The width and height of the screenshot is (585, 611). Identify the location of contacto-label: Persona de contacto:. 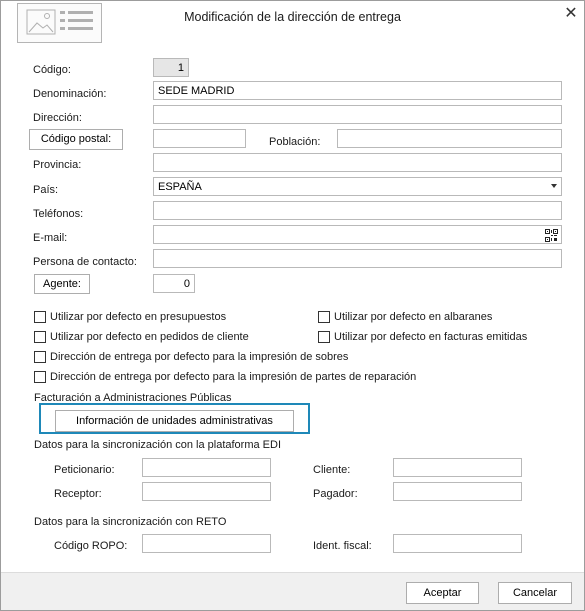
(85, 262).